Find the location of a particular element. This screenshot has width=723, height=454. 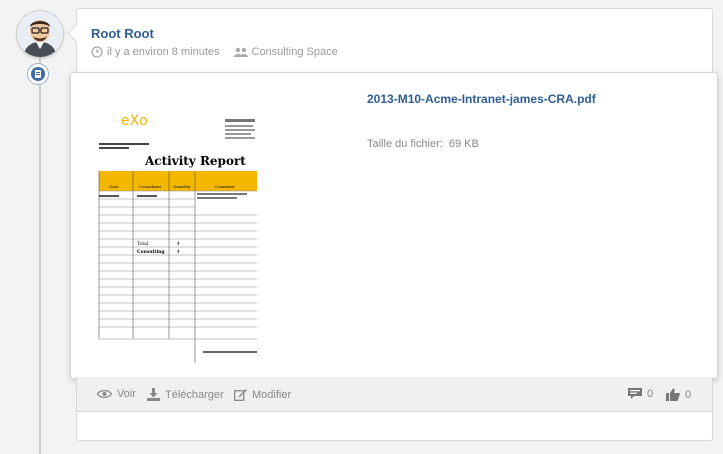

edit-icon is located at coordinates (240, 395).